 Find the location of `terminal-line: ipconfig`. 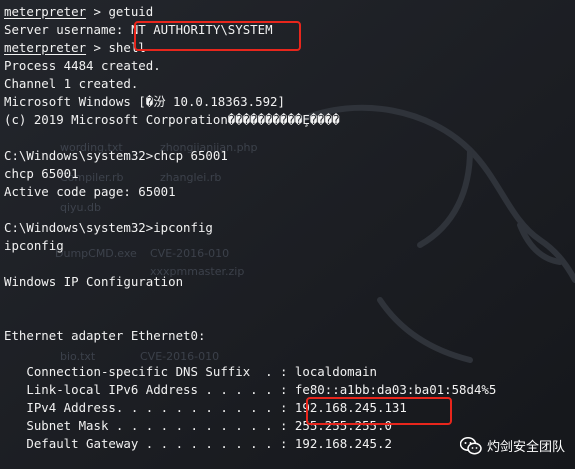

terminal-line: ipconfig is located at coordinates (287, 246).